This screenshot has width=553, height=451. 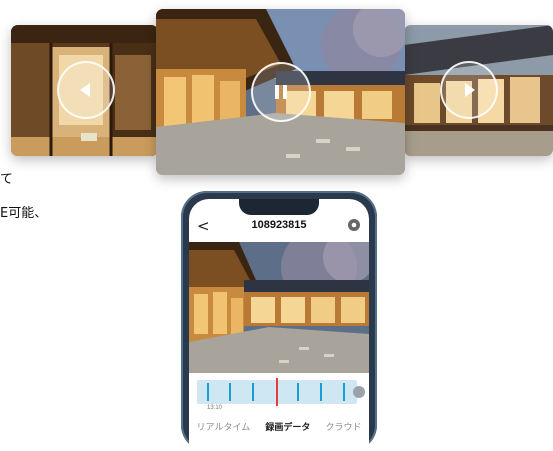 I want to click on timeline-cursor, so click(x=277, y=392).